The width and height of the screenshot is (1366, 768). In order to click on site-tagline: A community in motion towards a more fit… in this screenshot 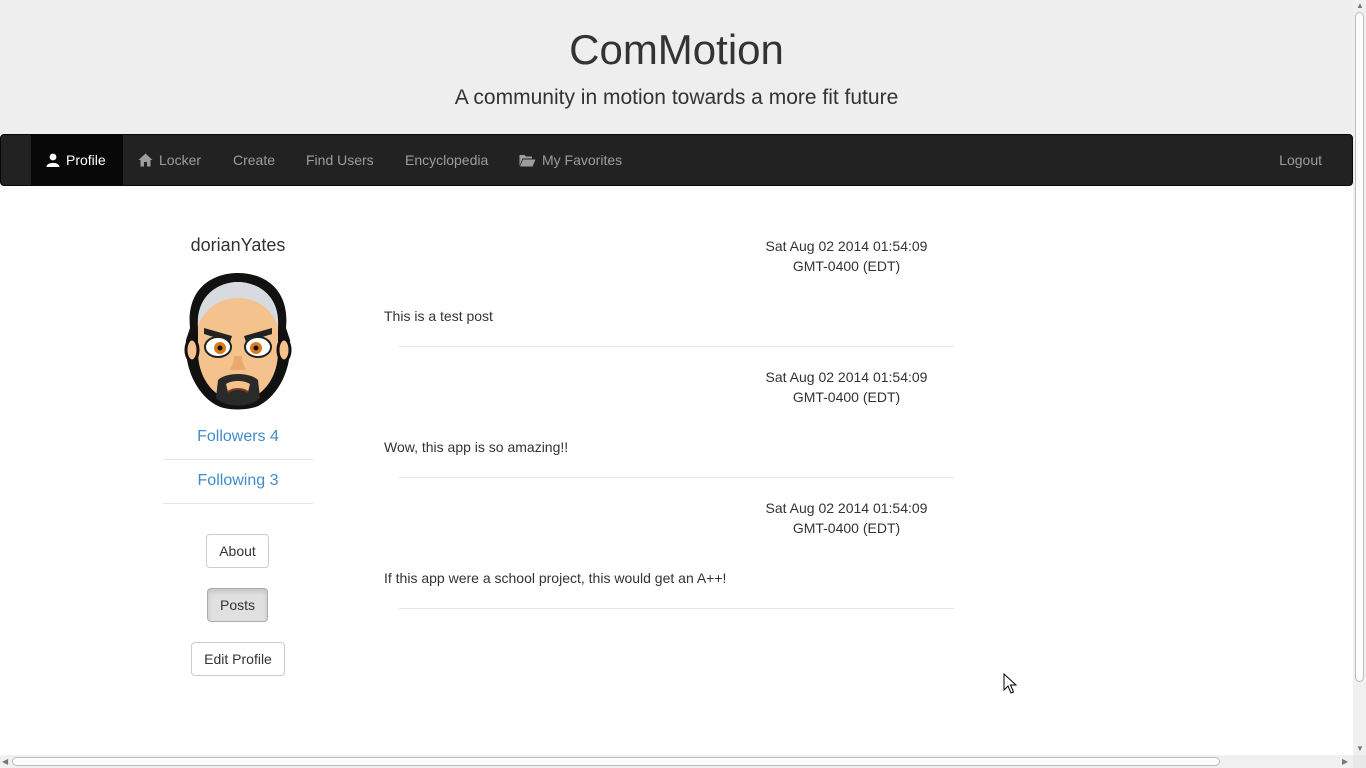, I will do `click(676, 97)`.